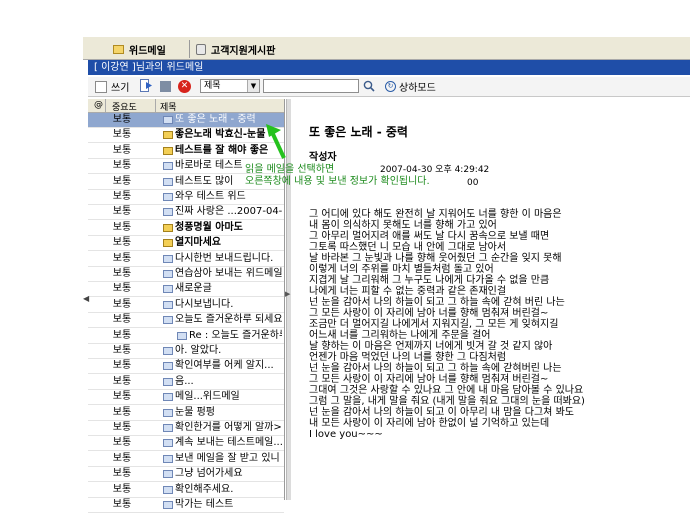 Image resolution: width=690 pixels, height=513 pixels. I want to click on window-title: [ 이강연 ]님과의 위드메일, so click(389, 67).